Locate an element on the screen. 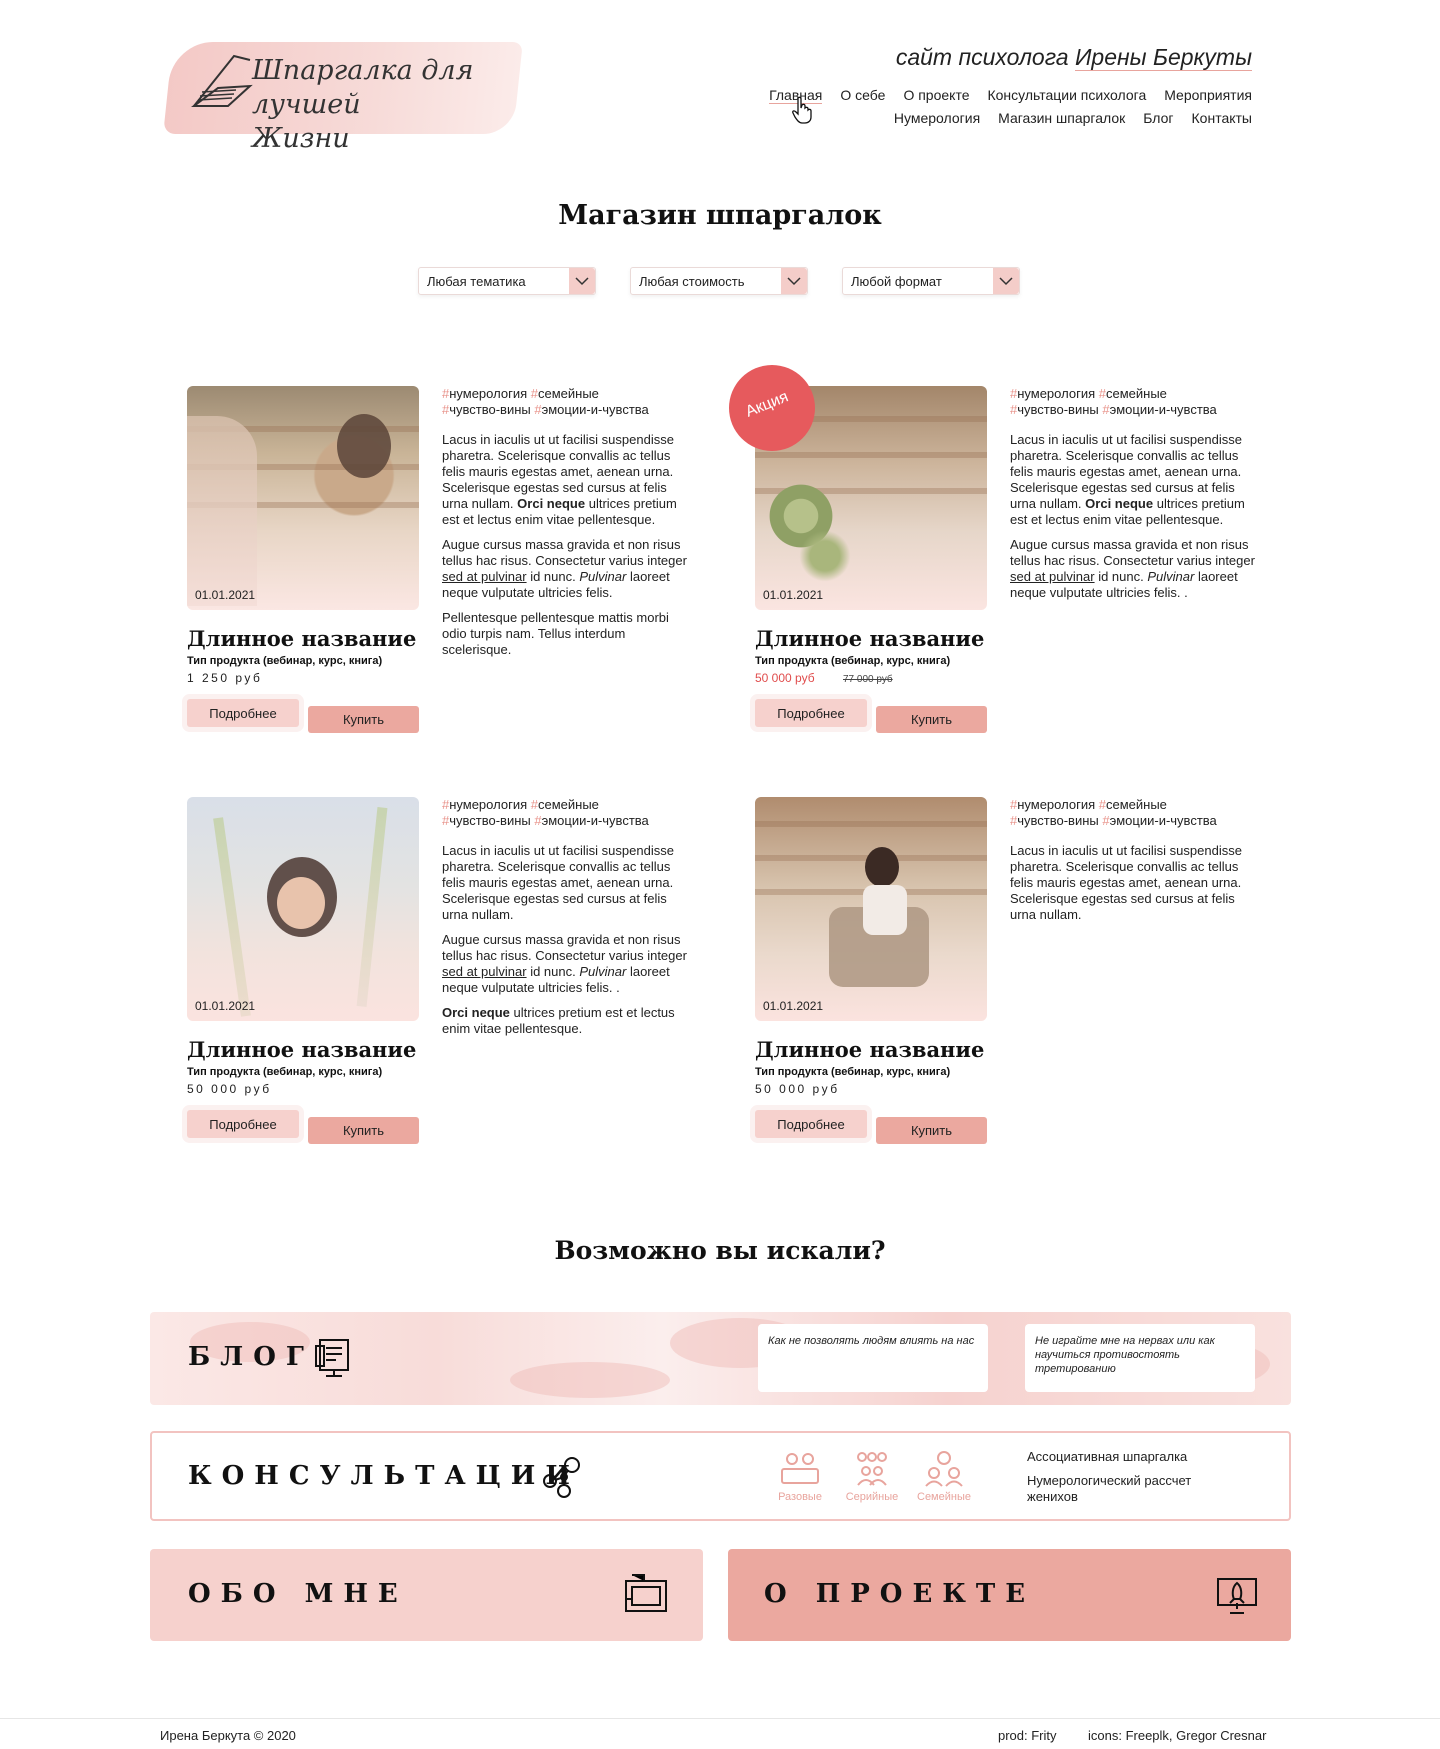 Image resolution: width=1440 pixels, height=1749 pixels. nav-item-shop: Магазин шпаргалок is located at coordinates (1061, 118).